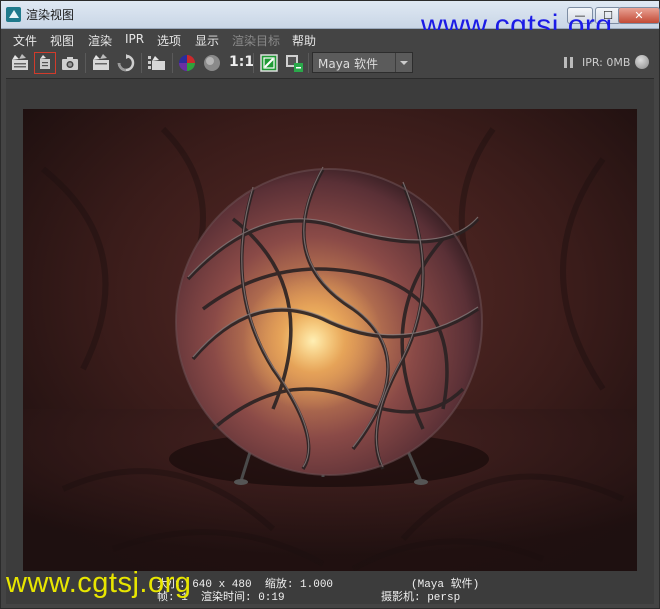  Describe the element at coordinates (304, 40) in the screenshot. I see `menu-help: 帮助` at that location.